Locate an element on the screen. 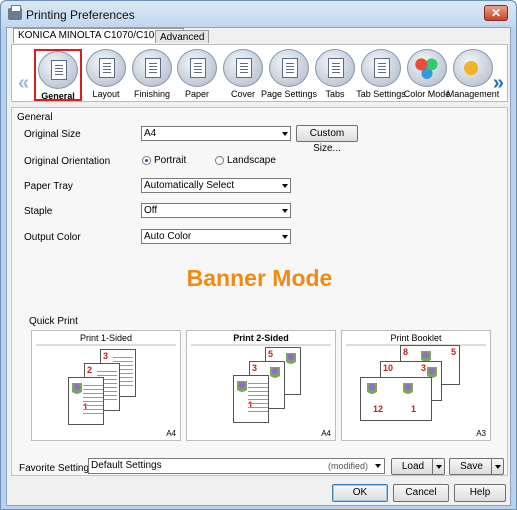 The height and width of the screenshot is (510, 517). banner-mode-text: Banner Mode is located at coordinates (259, 278).